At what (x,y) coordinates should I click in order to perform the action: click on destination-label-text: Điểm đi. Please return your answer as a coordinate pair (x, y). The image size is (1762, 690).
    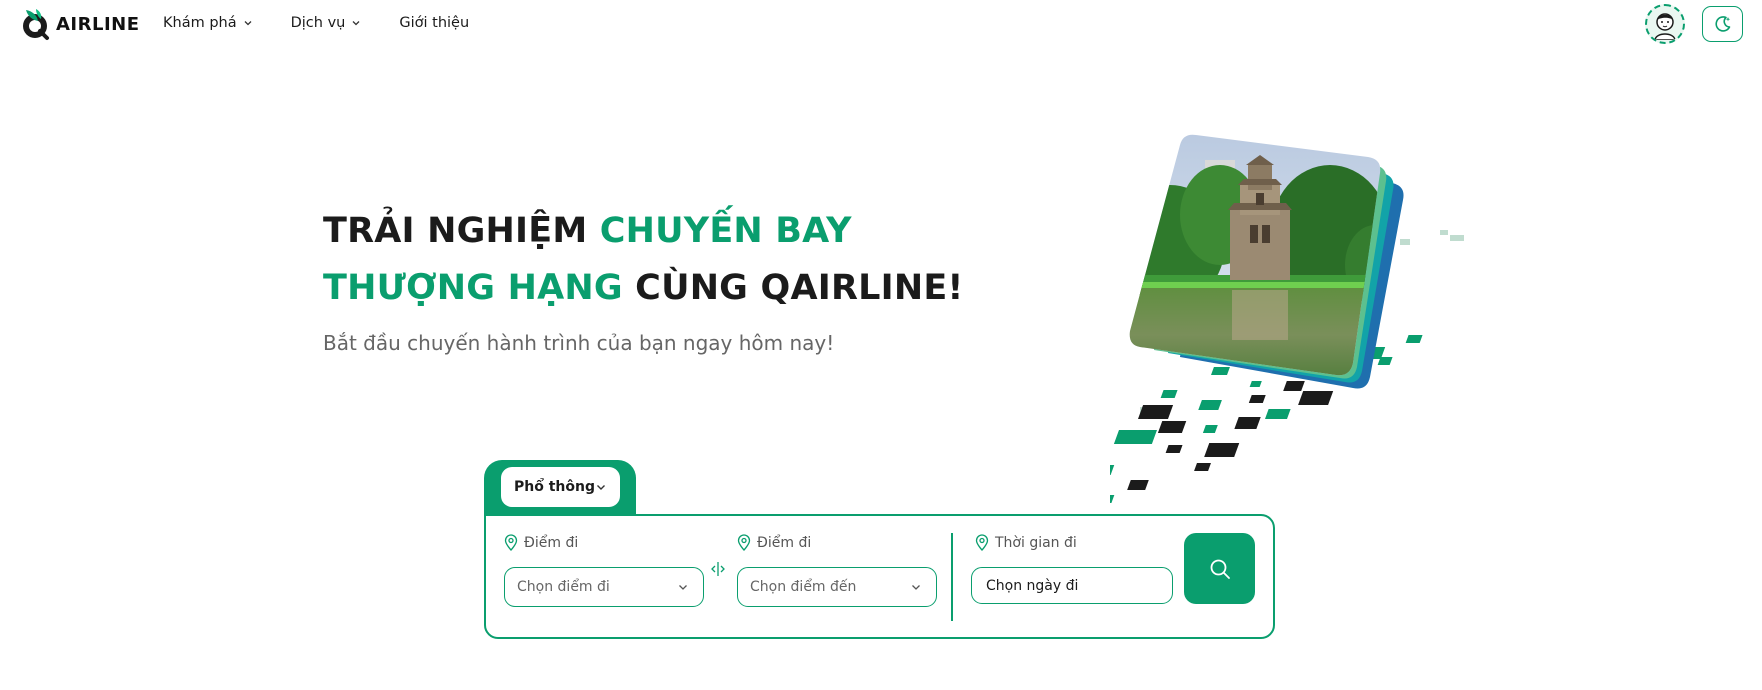
    Looking at the image, I should click on (784, 542).